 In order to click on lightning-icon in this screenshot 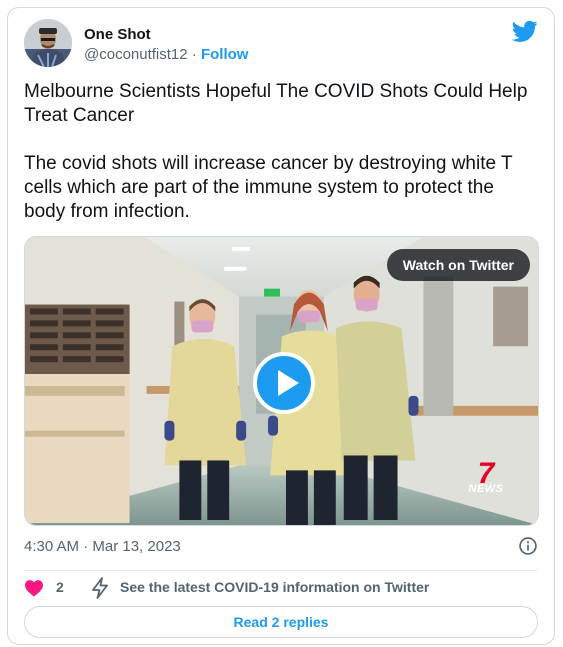, I will do `click(100, 588)`.